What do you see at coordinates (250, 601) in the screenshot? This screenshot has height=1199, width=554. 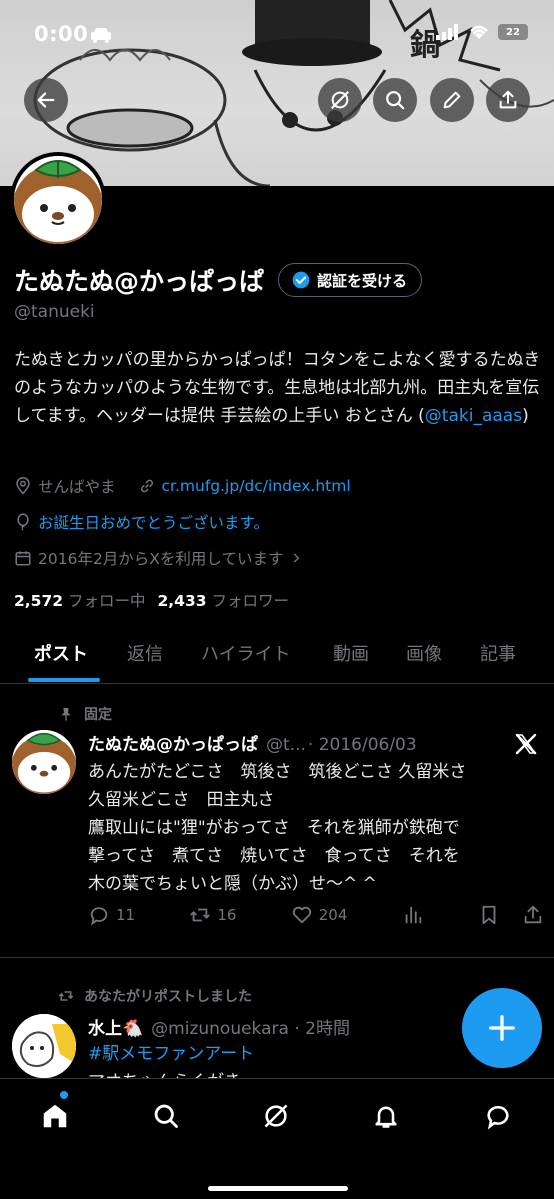 I see `followers-label: フォロワー` at bounding box center [250, 601].